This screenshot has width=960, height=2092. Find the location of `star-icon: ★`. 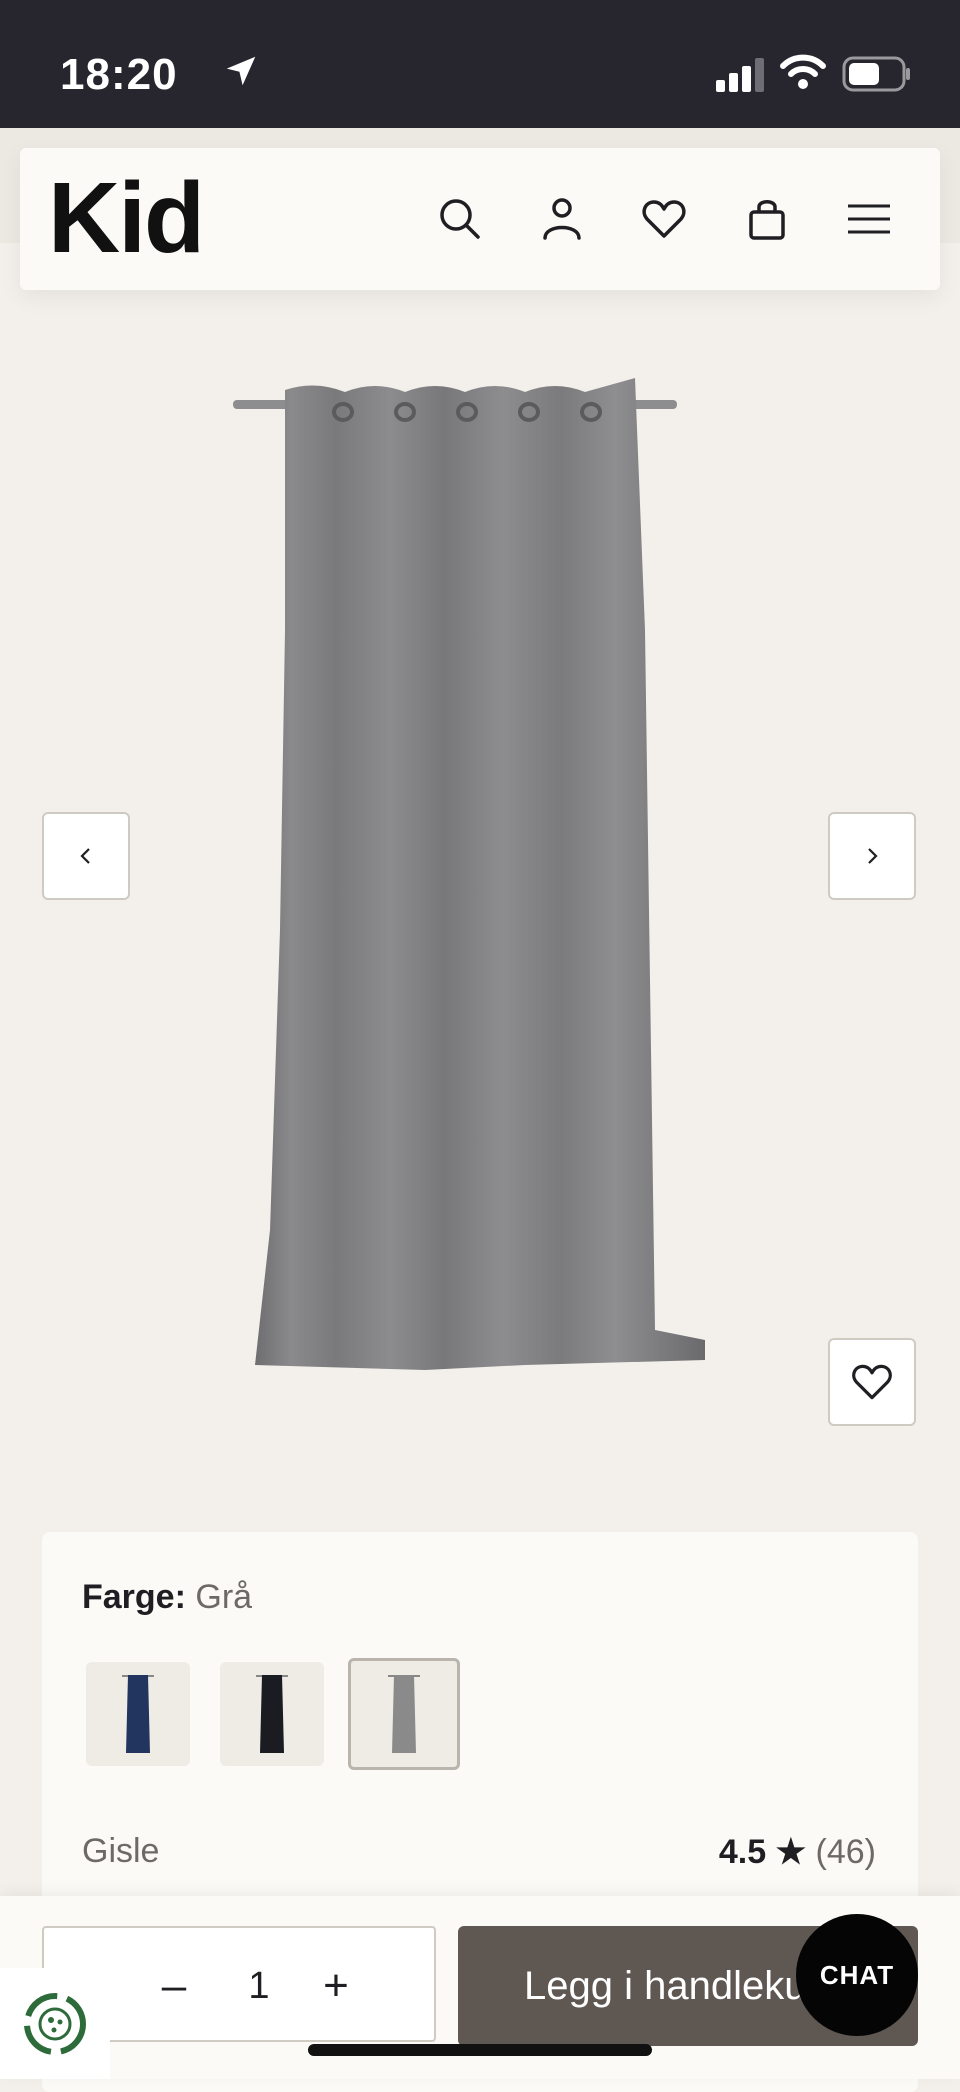

star-icon: ★ is located at coordinates (791, 1852).